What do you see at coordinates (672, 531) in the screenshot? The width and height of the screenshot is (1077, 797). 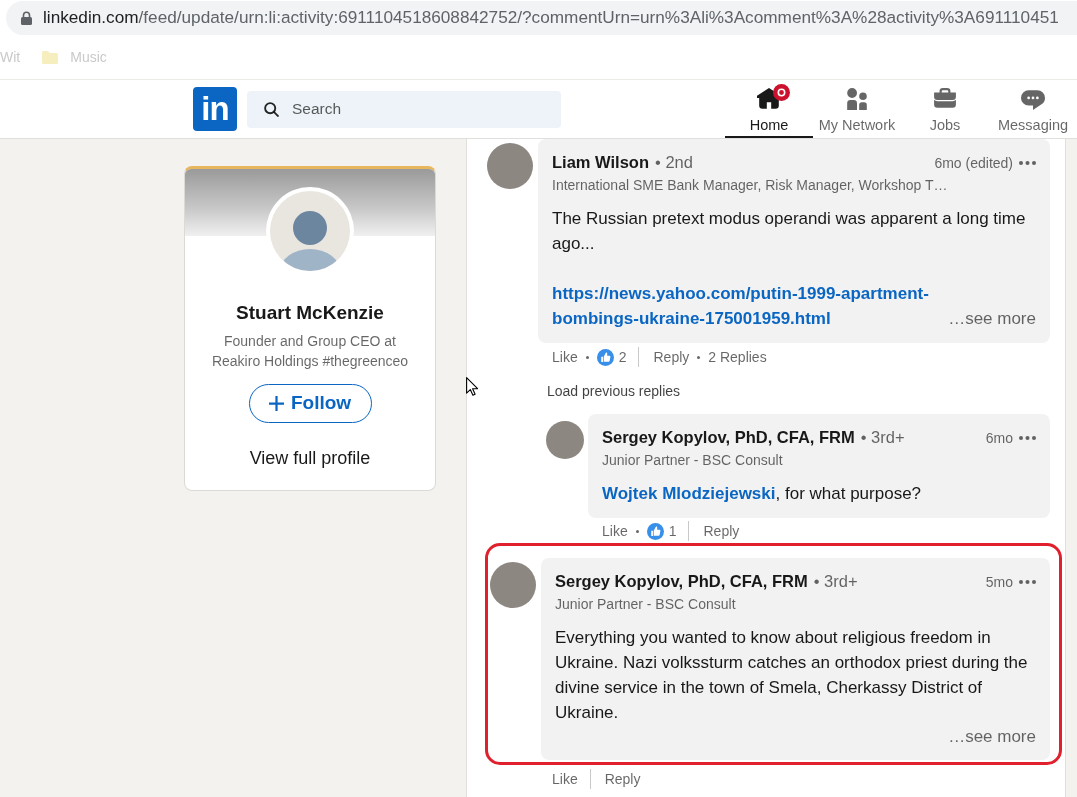 I see `reaction-count: 1` at bounding box center [672, 531].